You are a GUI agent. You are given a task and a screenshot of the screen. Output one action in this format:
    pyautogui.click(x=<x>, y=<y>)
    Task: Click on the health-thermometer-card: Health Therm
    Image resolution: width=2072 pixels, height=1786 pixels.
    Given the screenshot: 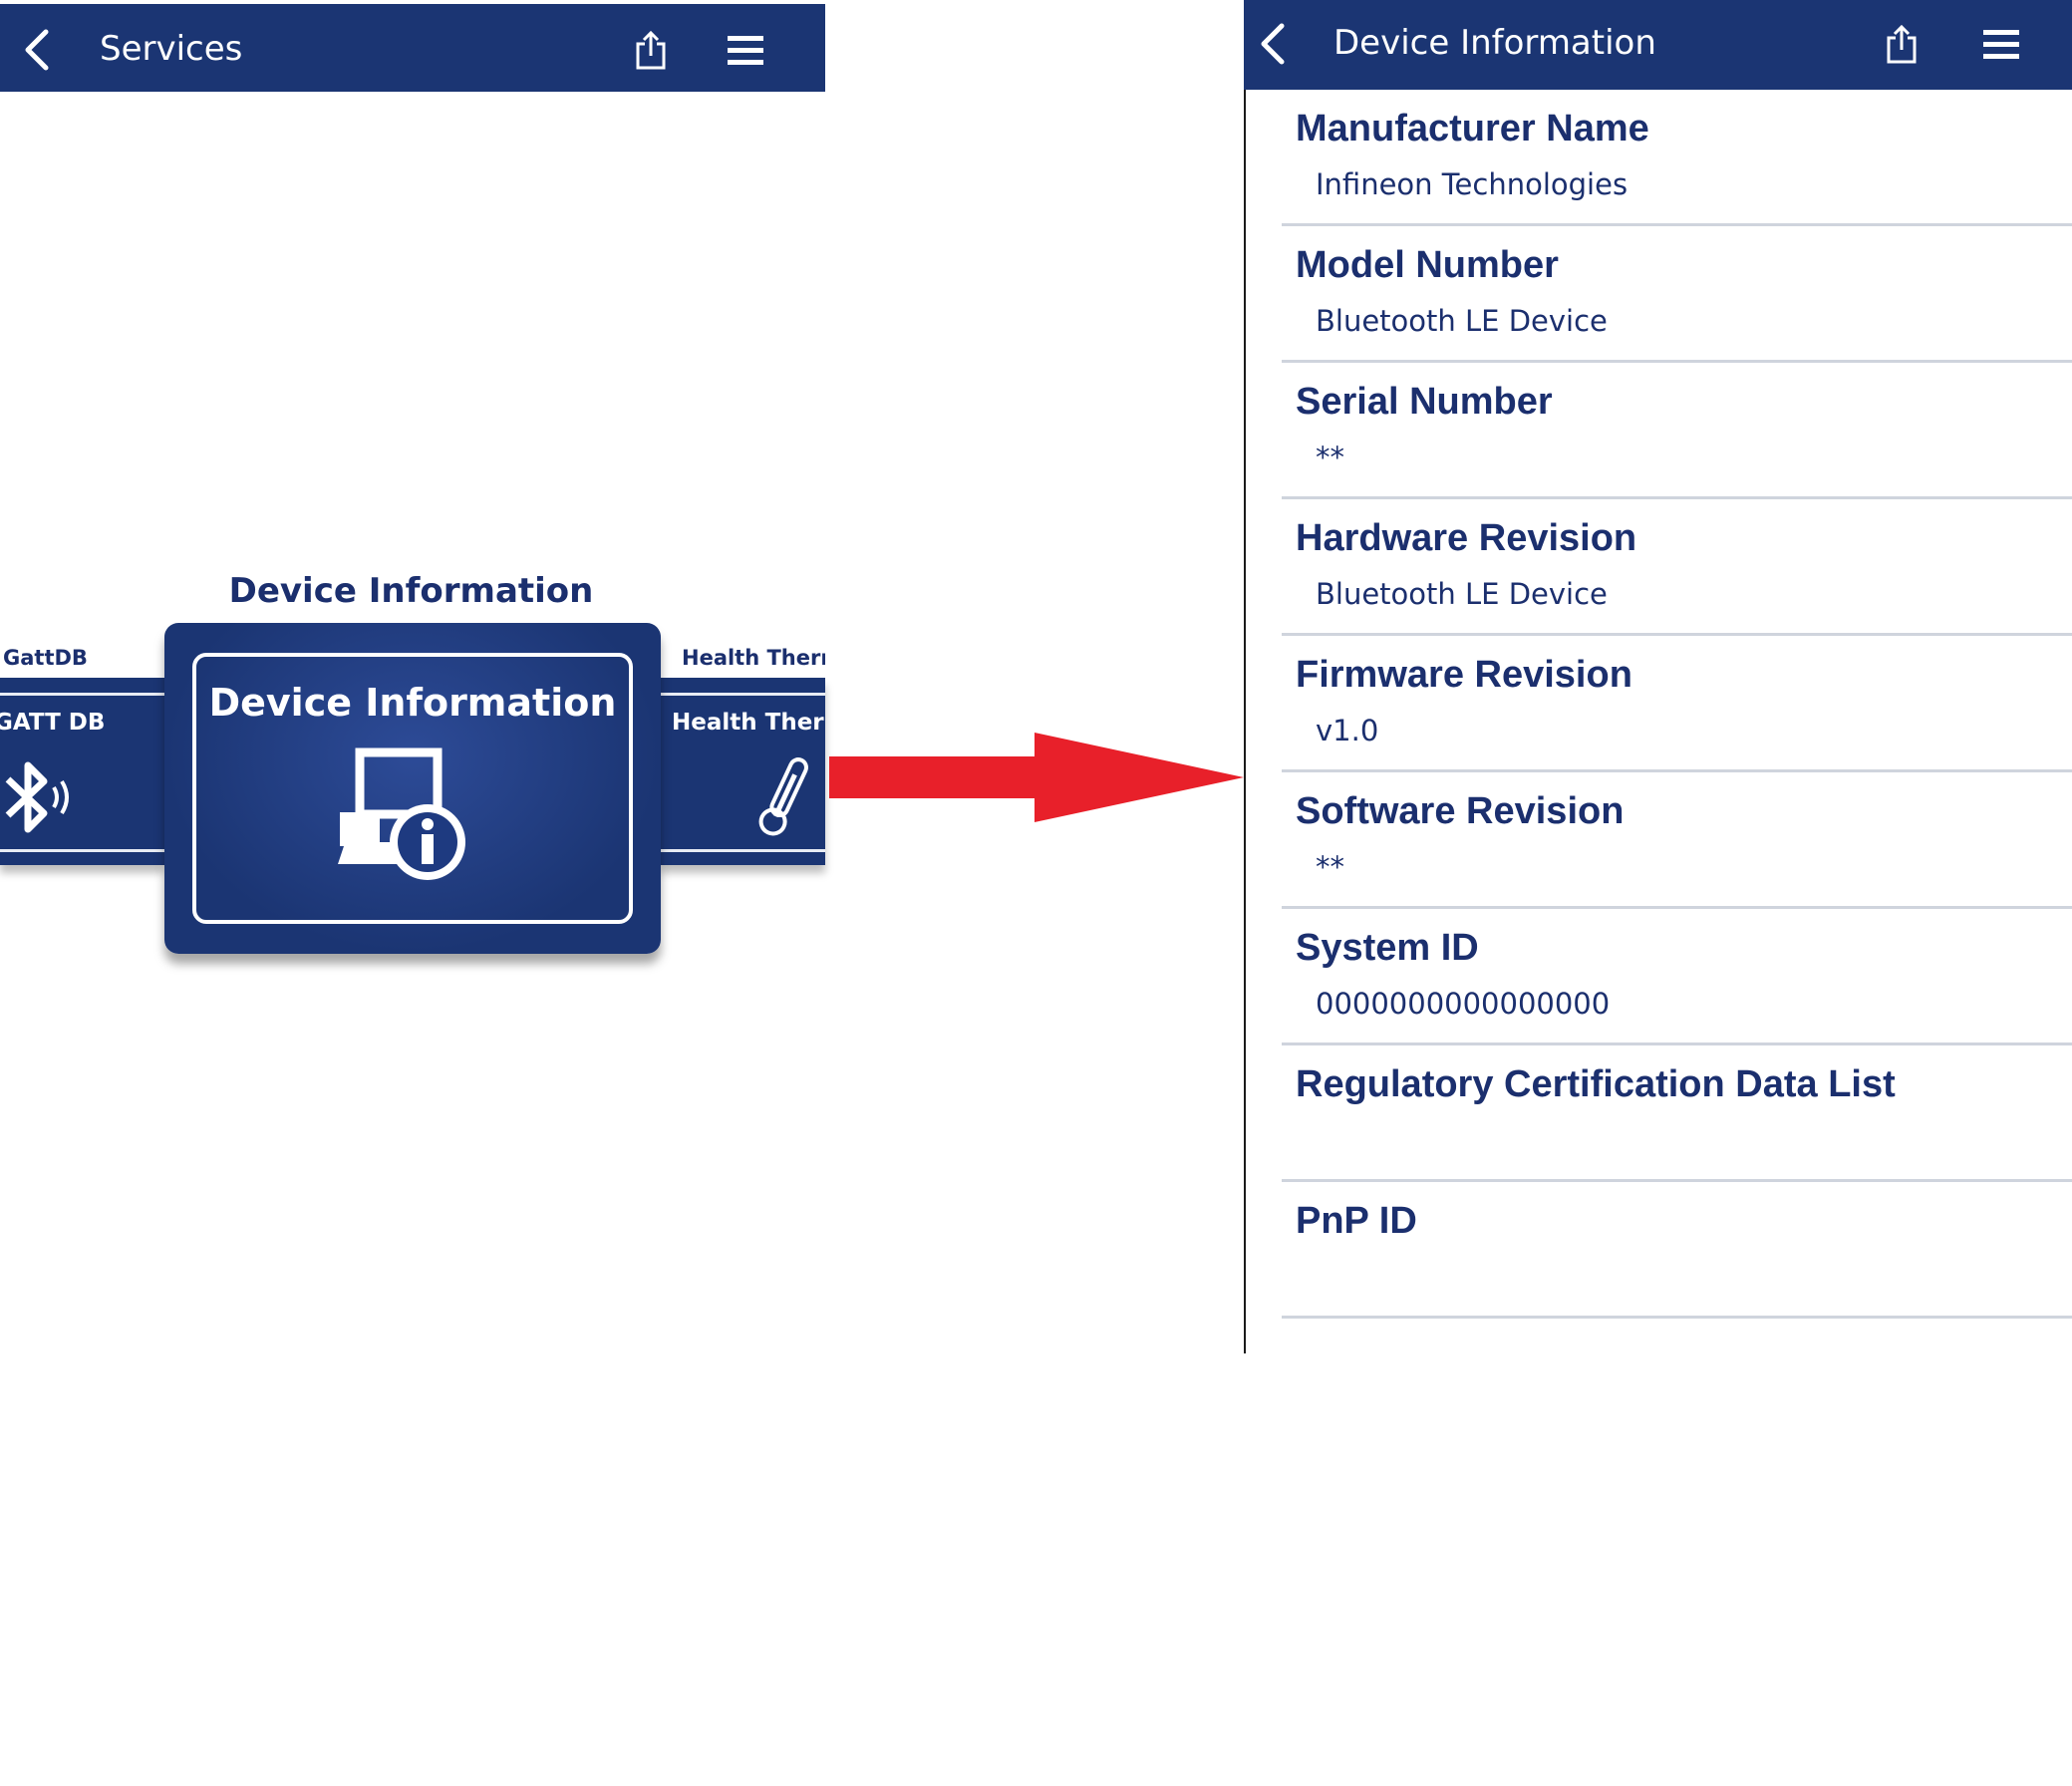 What is the action you would take?
    pyautogui.click(x=742, y=771)
    